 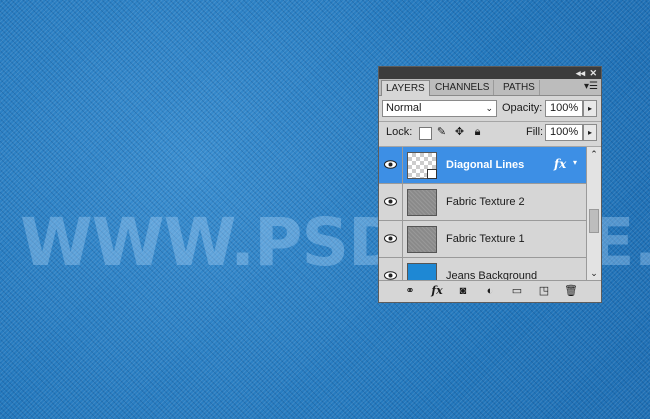 I want to click on trash-icon: 🗑︎, so click(x=571, y=291).